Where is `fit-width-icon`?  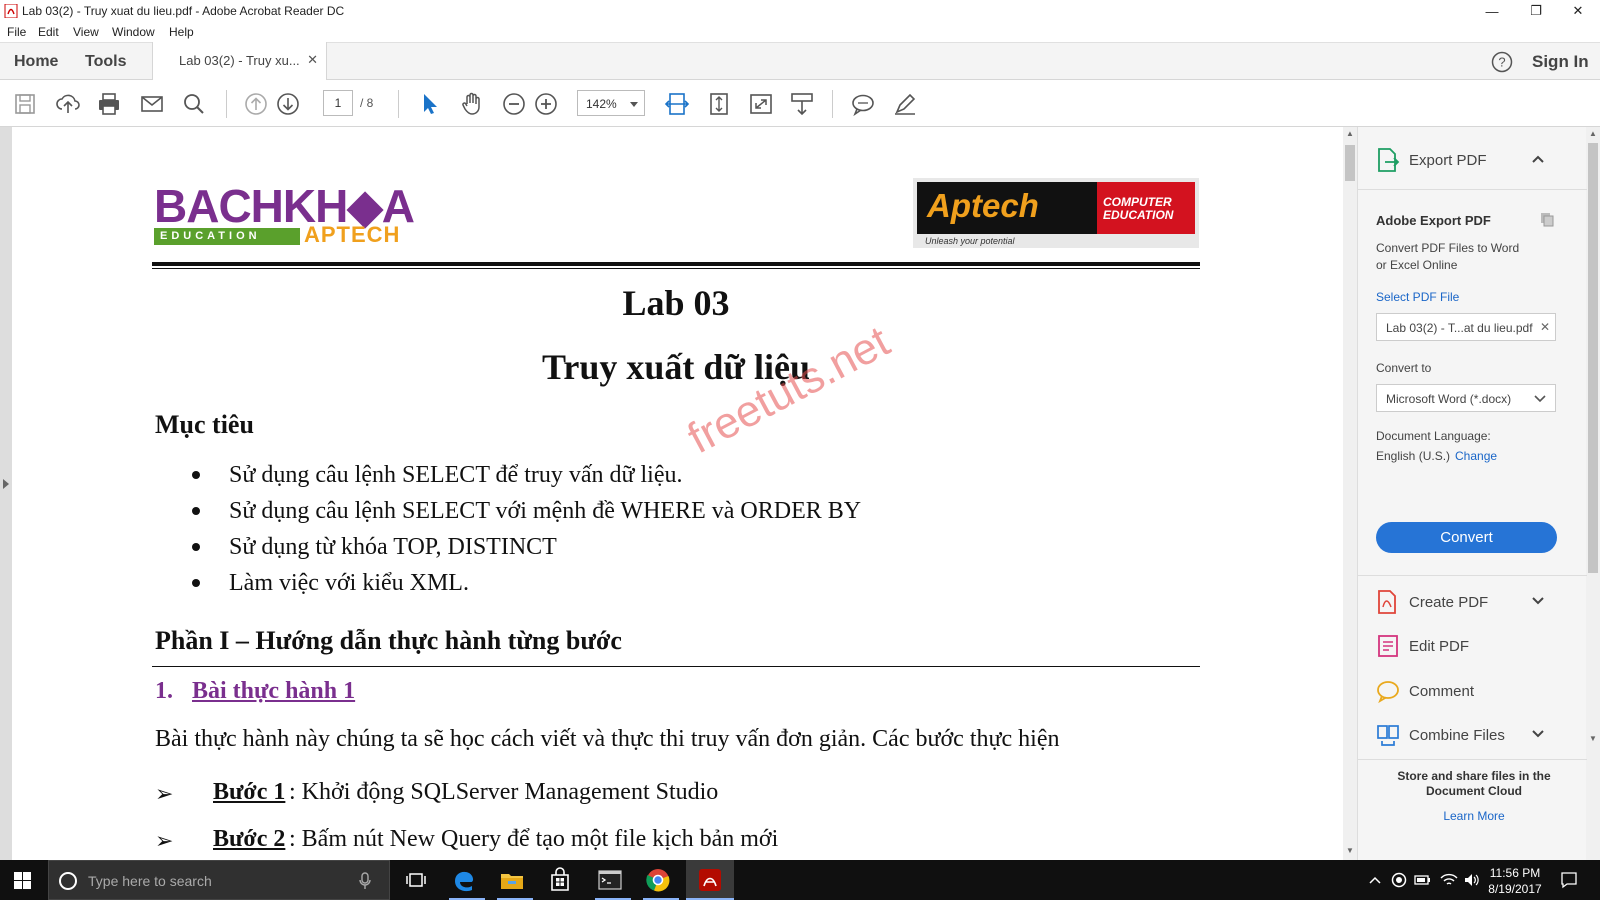
fit-width-icon is located at coordinates (677, 104).